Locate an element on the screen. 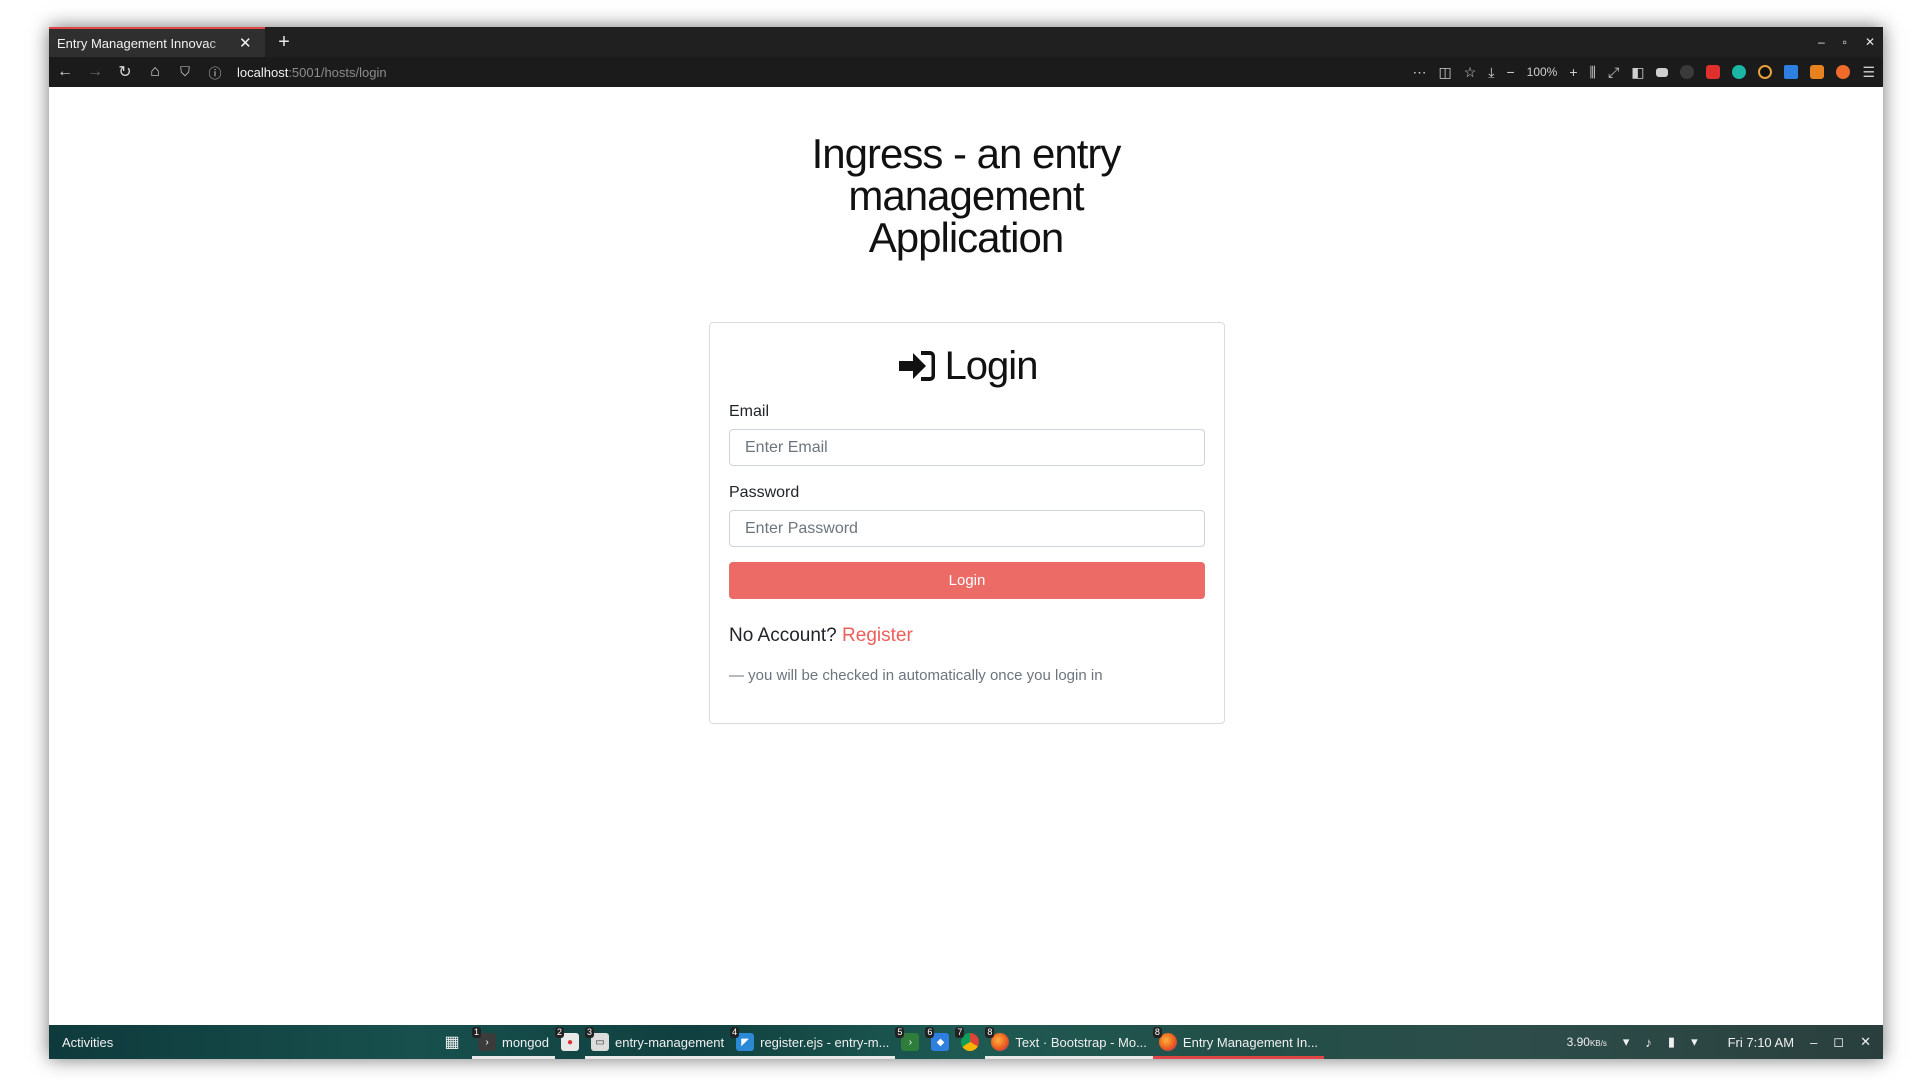  wifi-icon: ▾ is located at coordinates (1626, 1042).